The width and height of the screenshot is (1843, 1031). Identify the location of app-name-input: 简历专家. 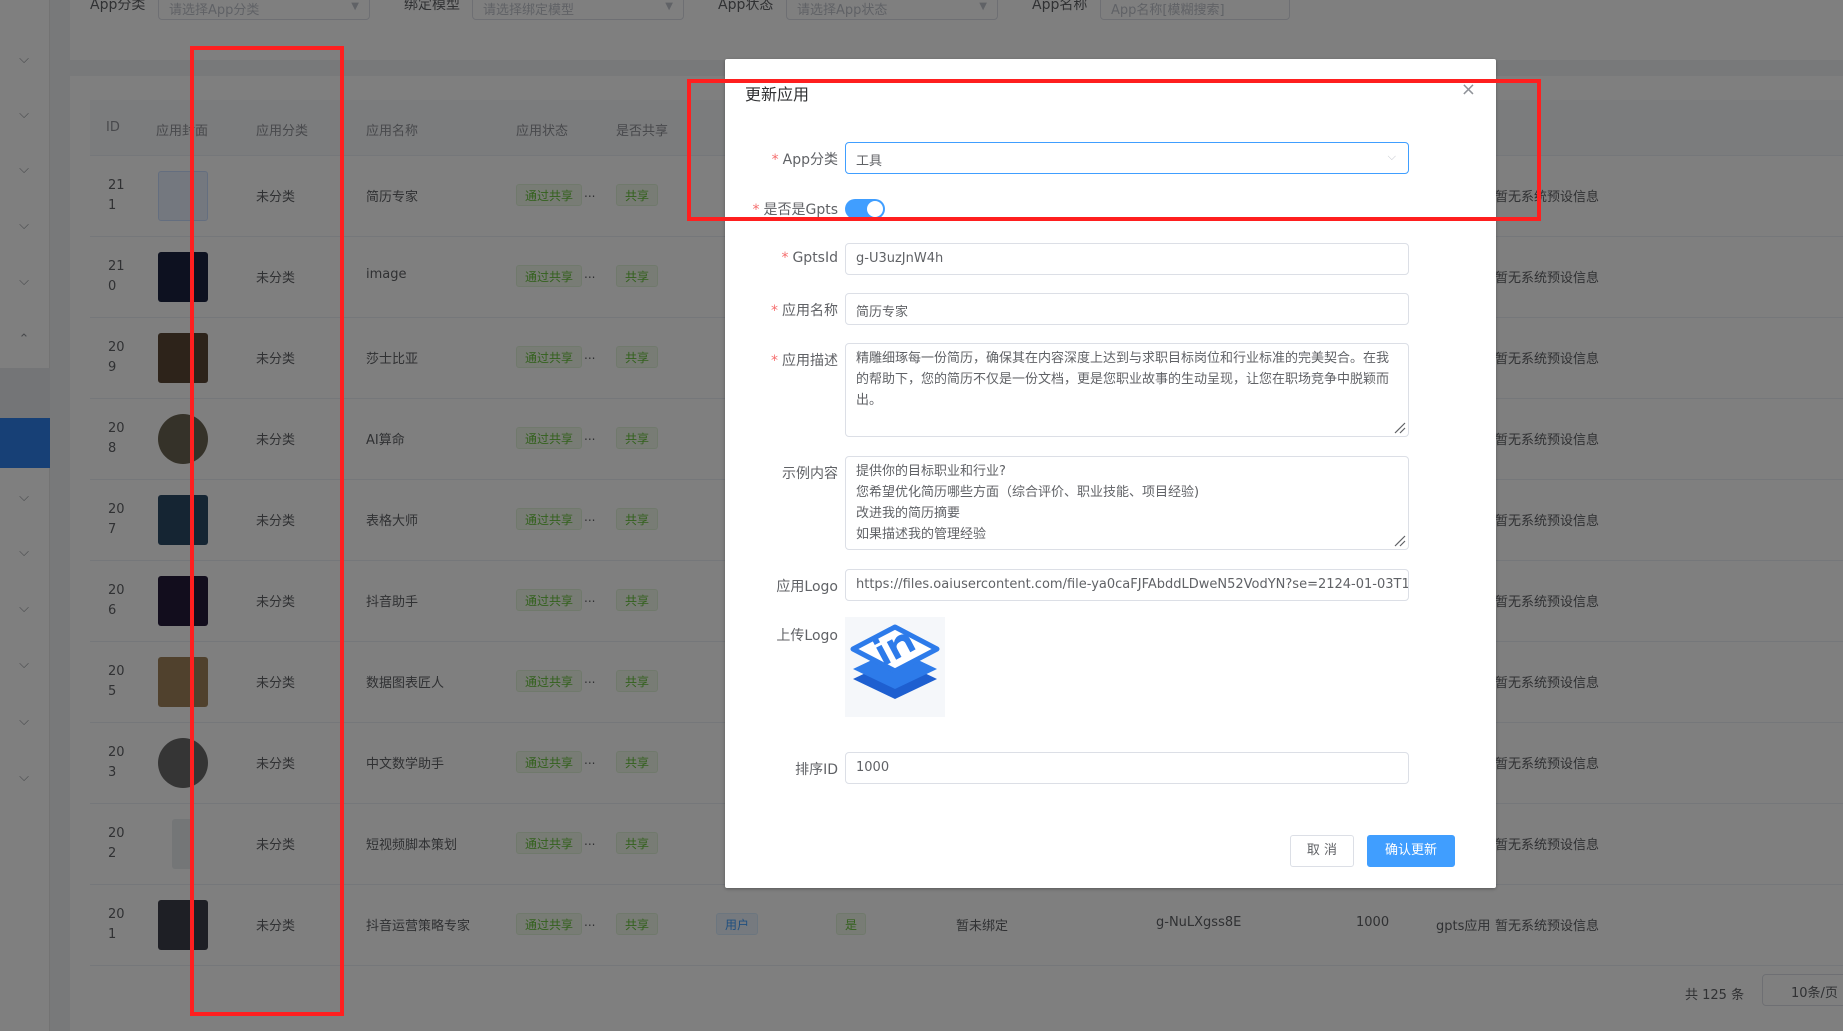
(1127, 309).